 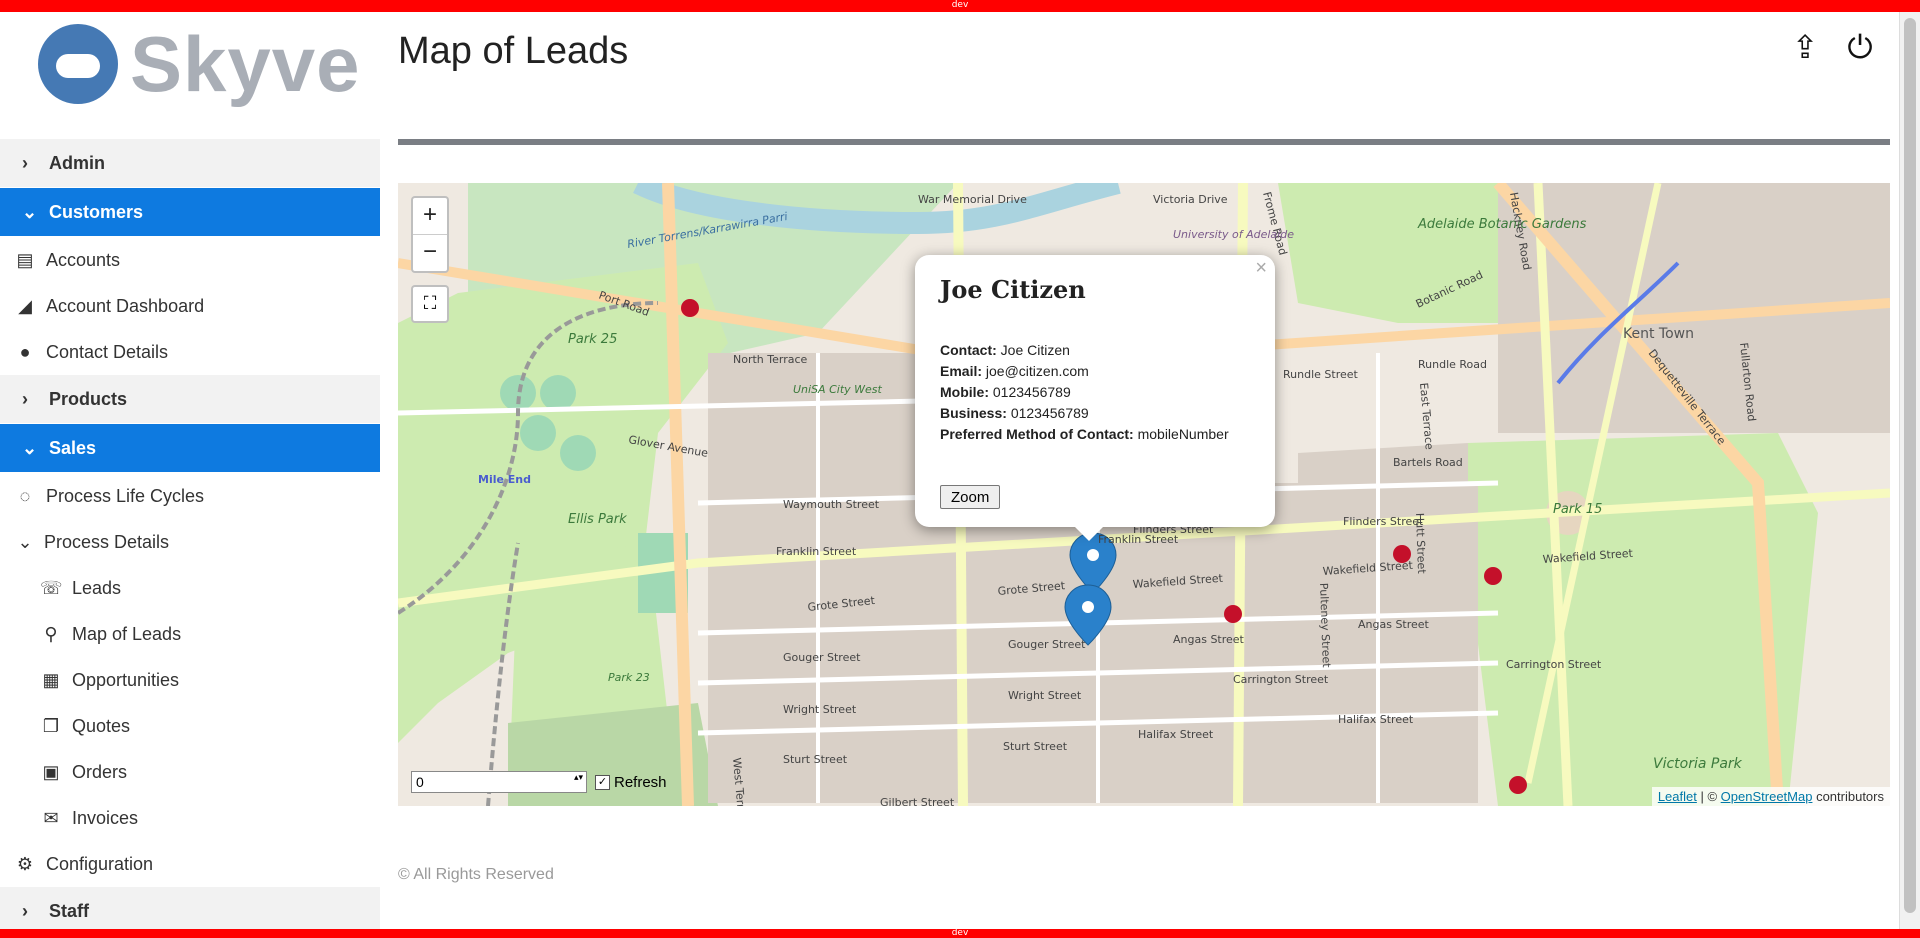 I want to click on popup-field: Contact: Joe Citizen, so click(x=1005, y=350).